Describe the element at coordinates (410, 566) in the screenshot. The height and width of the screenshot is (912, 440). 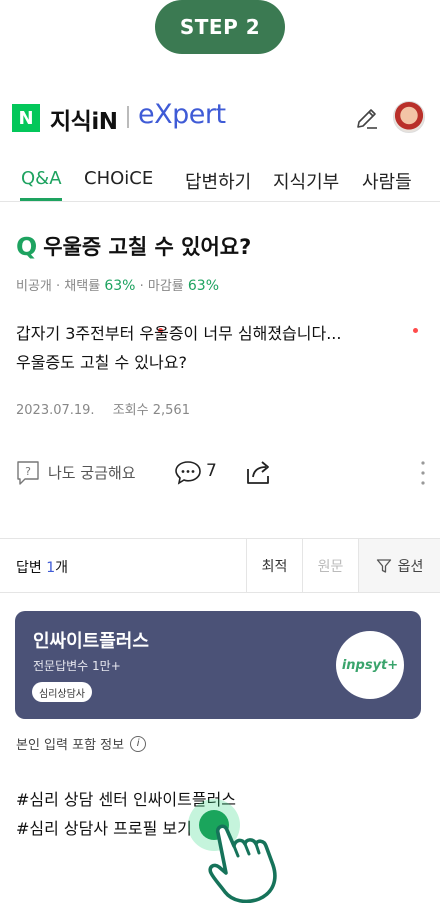
I see `options-label: 옵션` at that location.